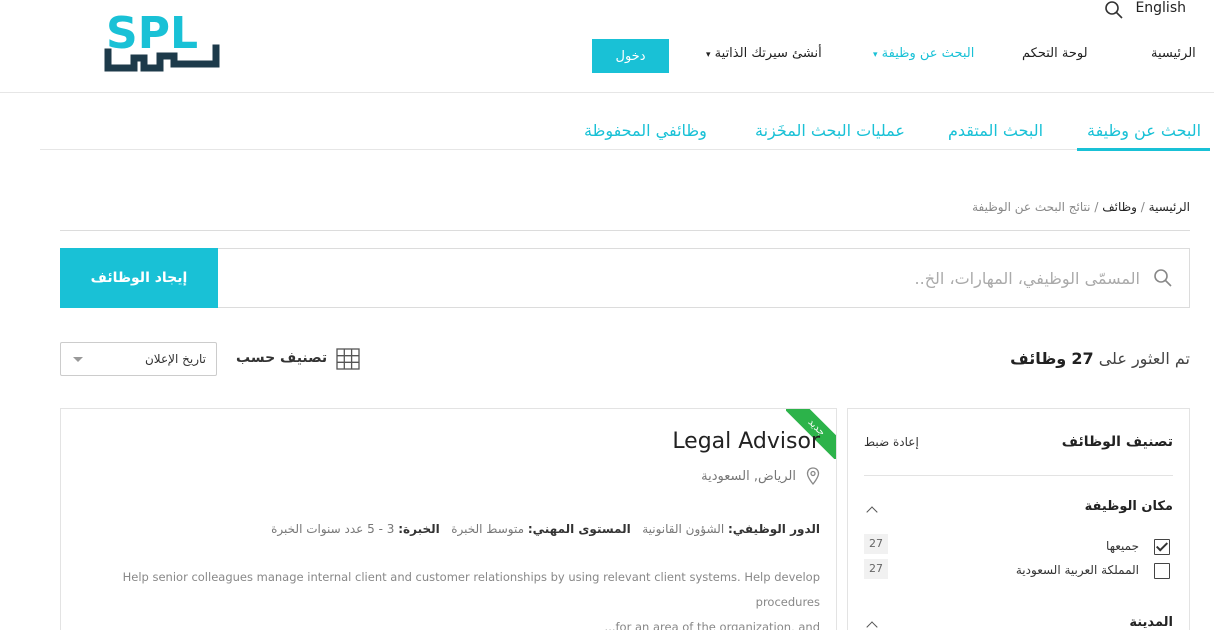 The height and width of the screenshot is (630, 1214). I want to click on caret-down-icon, so click(78, 359).